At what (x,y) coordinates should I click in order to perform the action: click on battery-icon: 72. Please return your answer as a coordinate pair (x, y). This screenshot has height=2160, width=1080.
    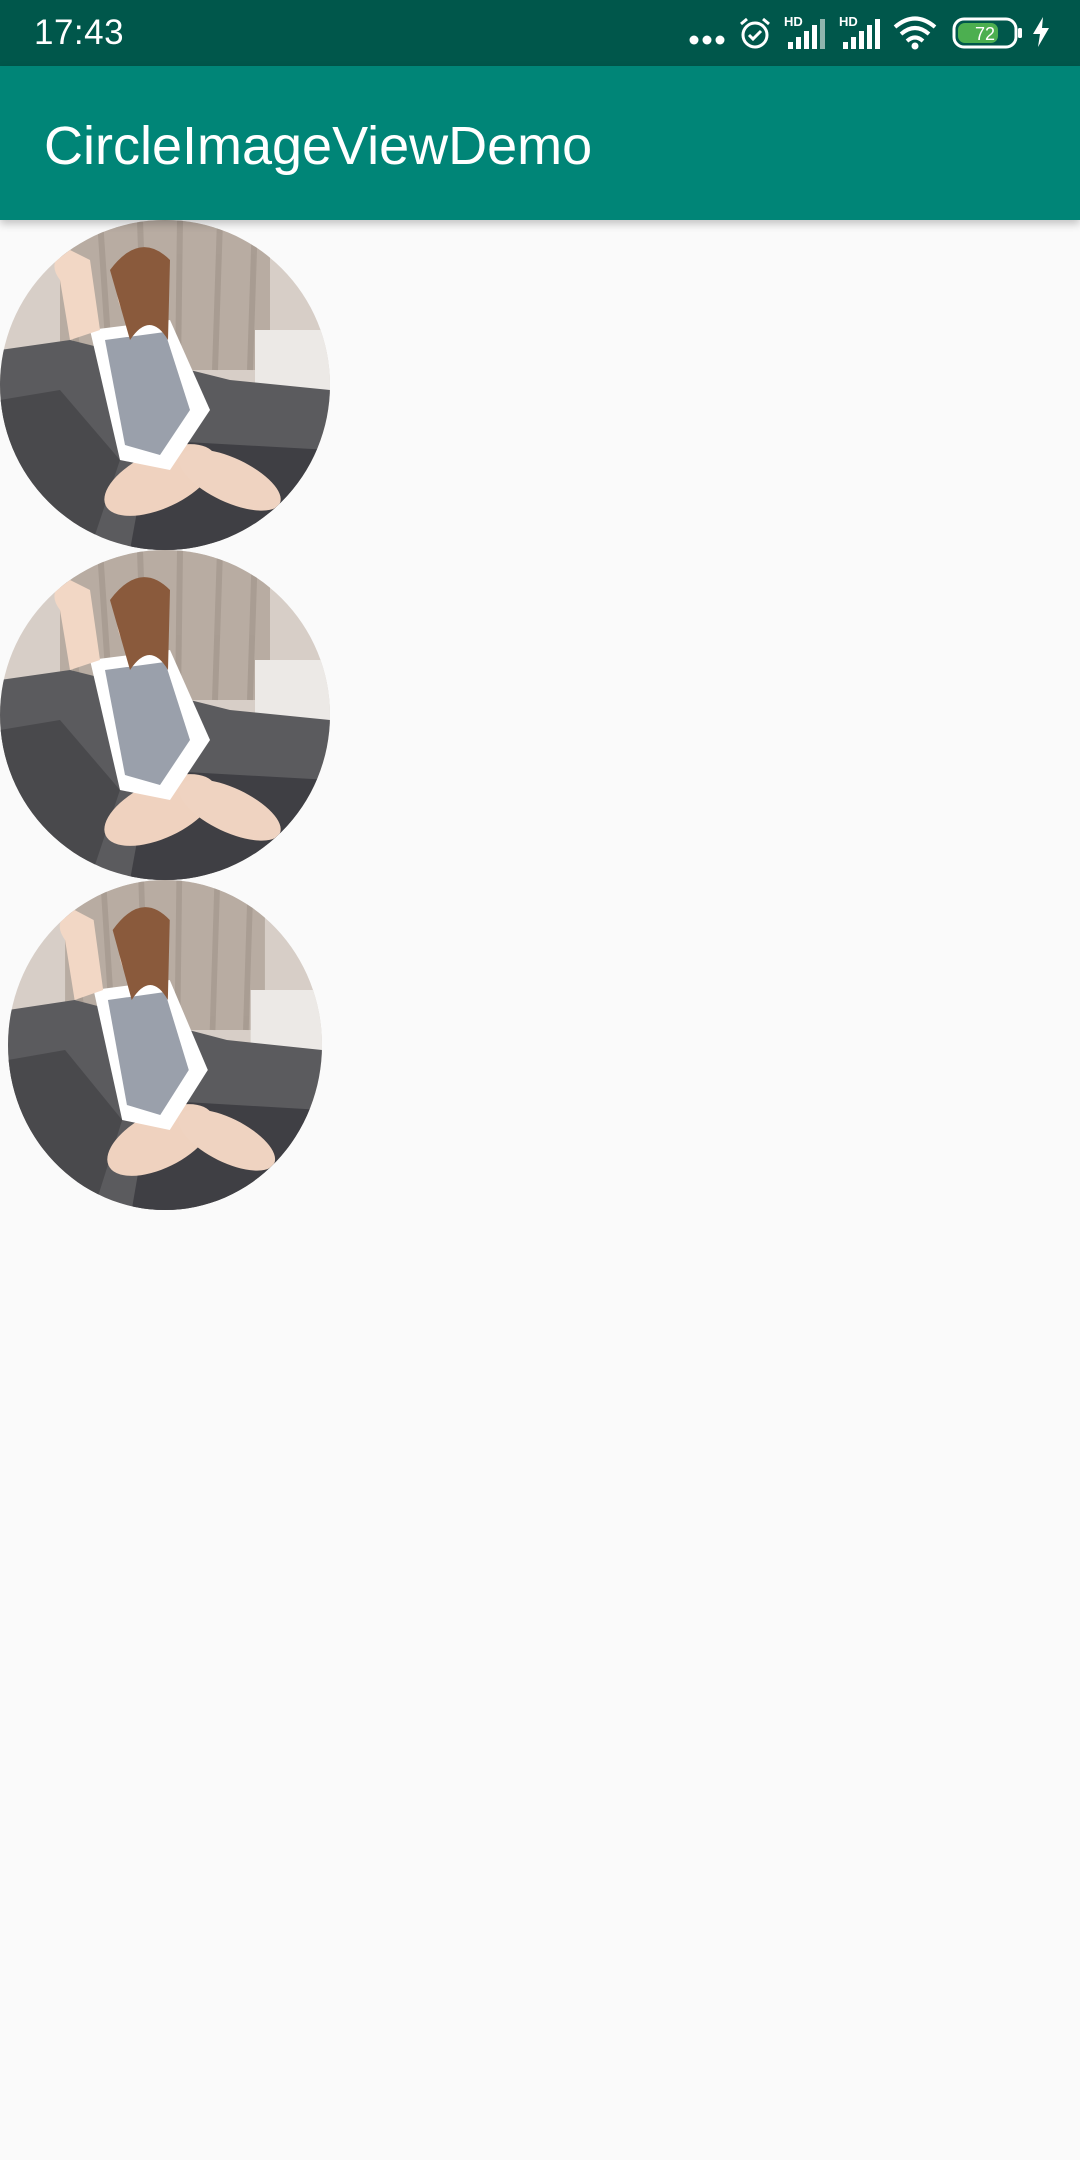
    Looking at the image, I should click on (987, 33).